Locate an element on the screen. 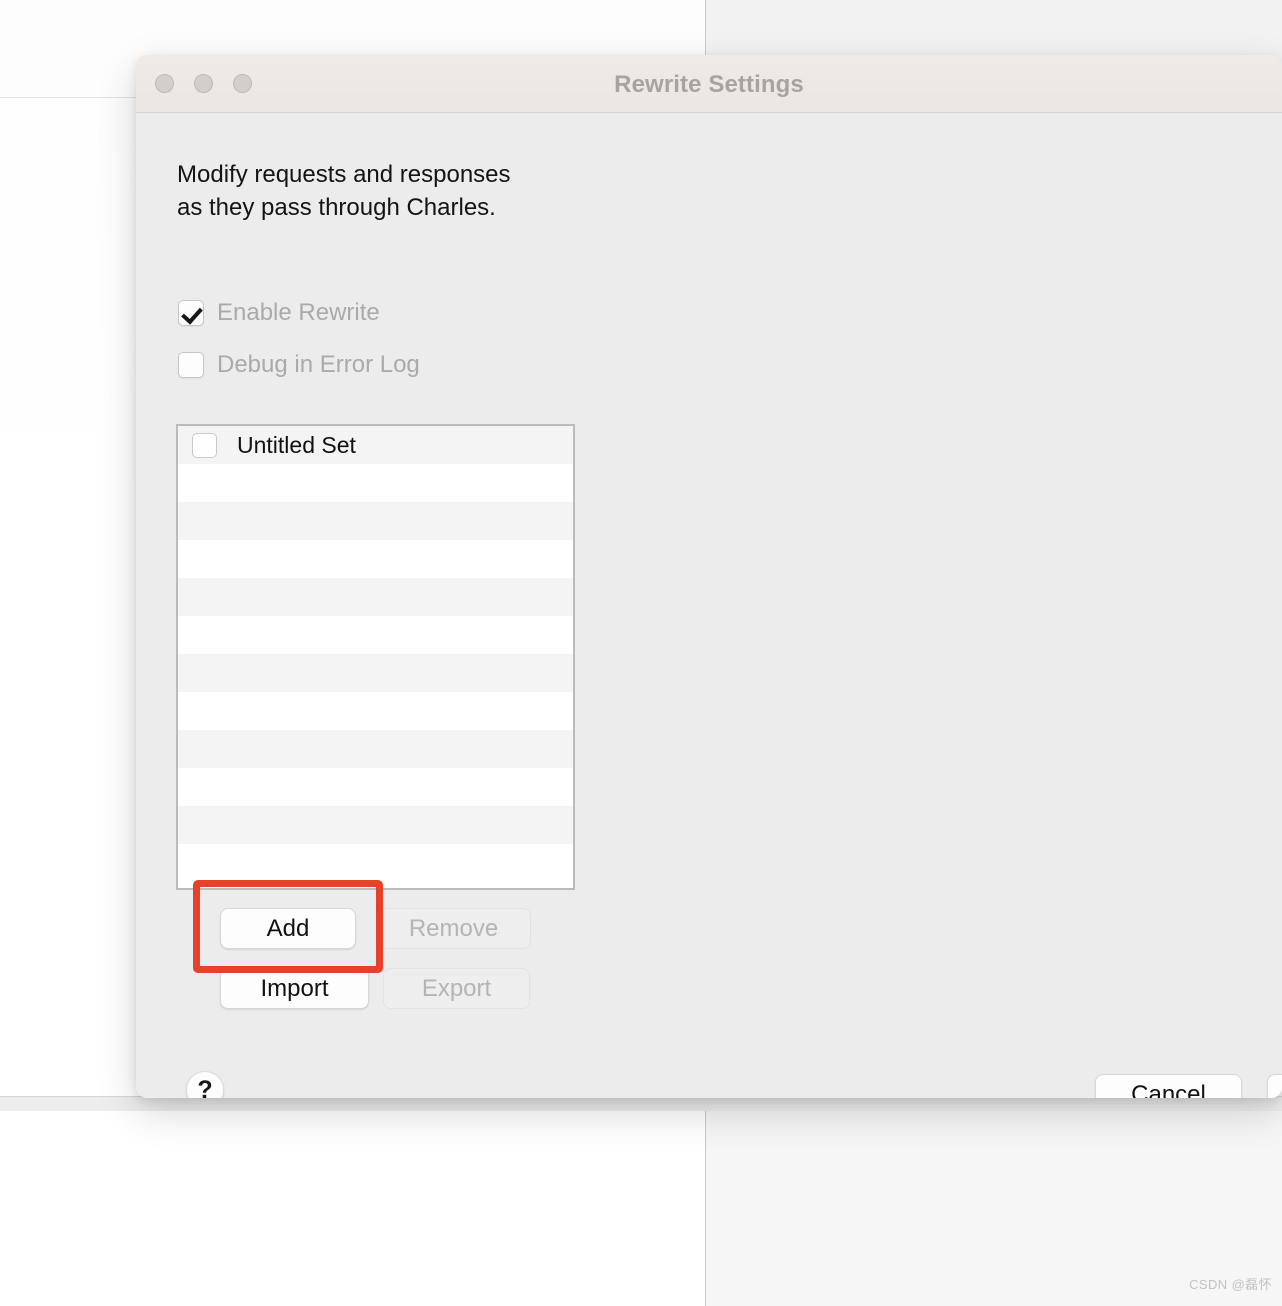 This screenshot has height=1306, width=1282. debug-error-log-label: Debug in Error Log is located at coordinates (318, 364).